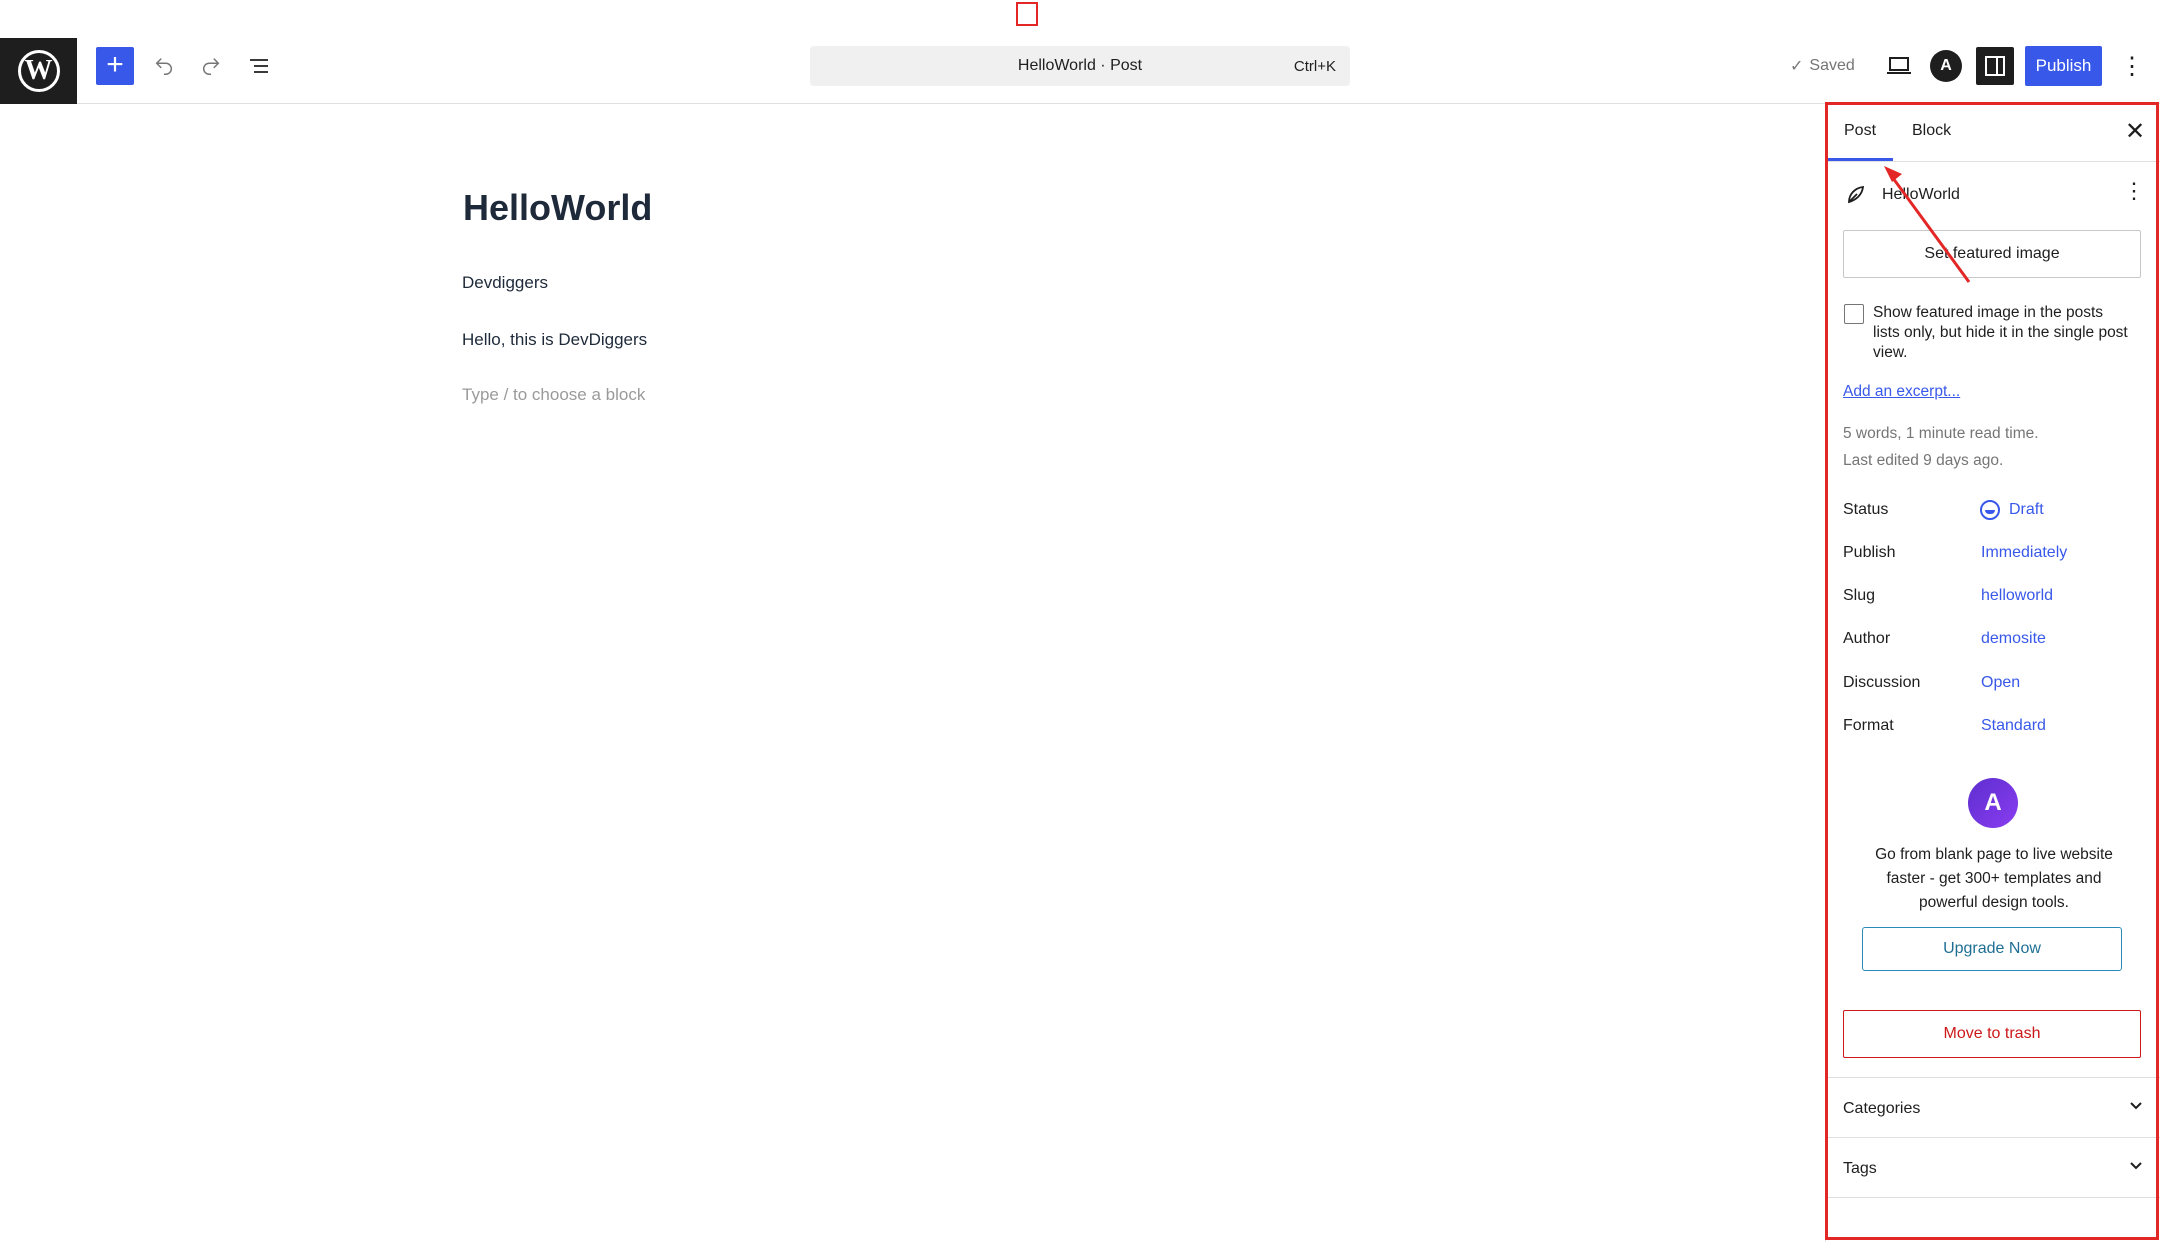 This screenshot has width=2160, height=1242. Describe the element at coordinates (1941, 433) in the screenshot. I see `word-count: 5 words, 1 minute read time.` at that location.